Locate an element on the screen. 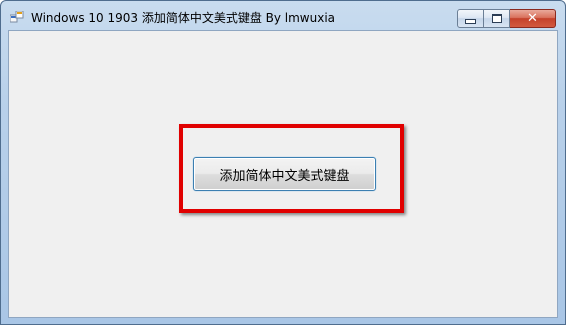  window-title: Windows 10 1903 添加简体中文美式键盘 By lmwuxia is located at coordinates (183, 18).